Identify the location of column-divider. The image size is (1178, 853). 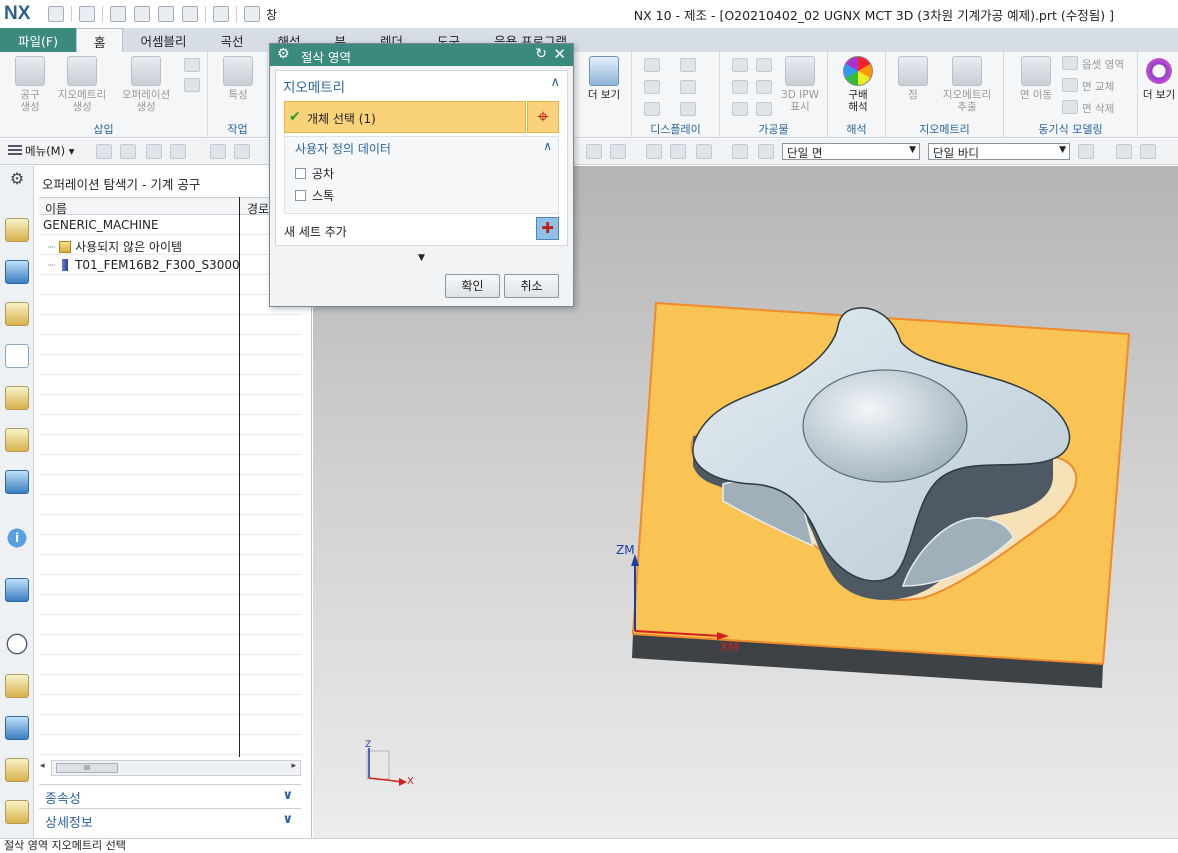
(239, 477).